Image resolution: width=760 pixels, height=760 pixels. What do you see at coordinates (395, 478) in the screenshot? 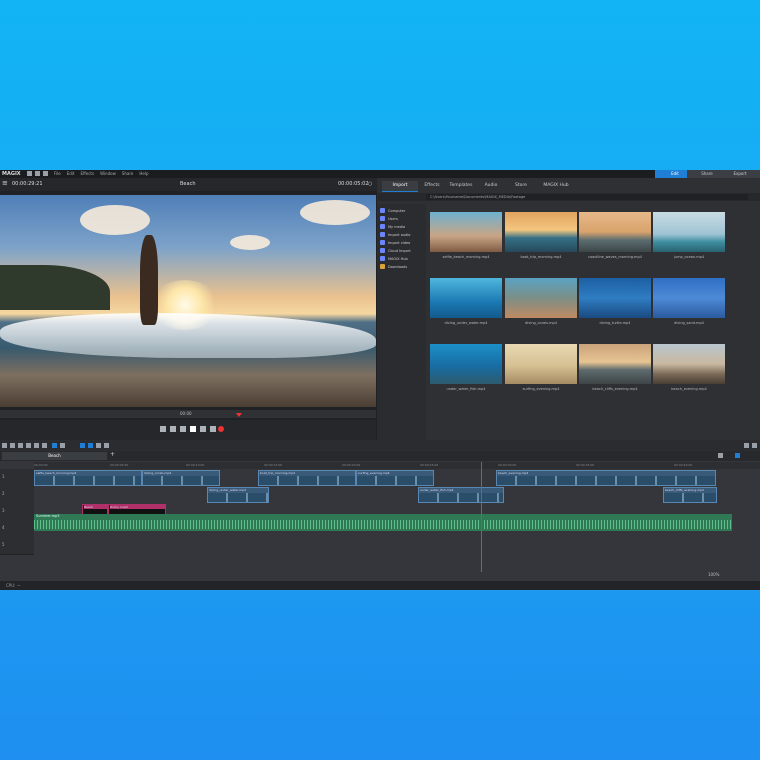
I see `video-clip: surfing_evening.mp4` at bounding box center [395, 478].